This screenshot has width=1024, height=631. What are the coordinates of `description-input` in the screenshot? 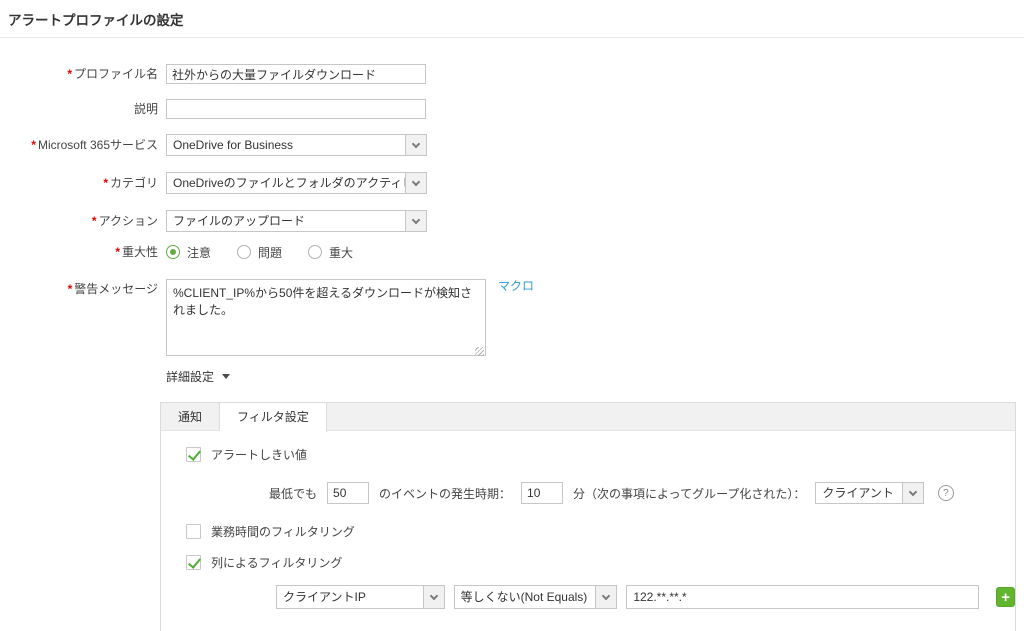 It's located at (296, 109).